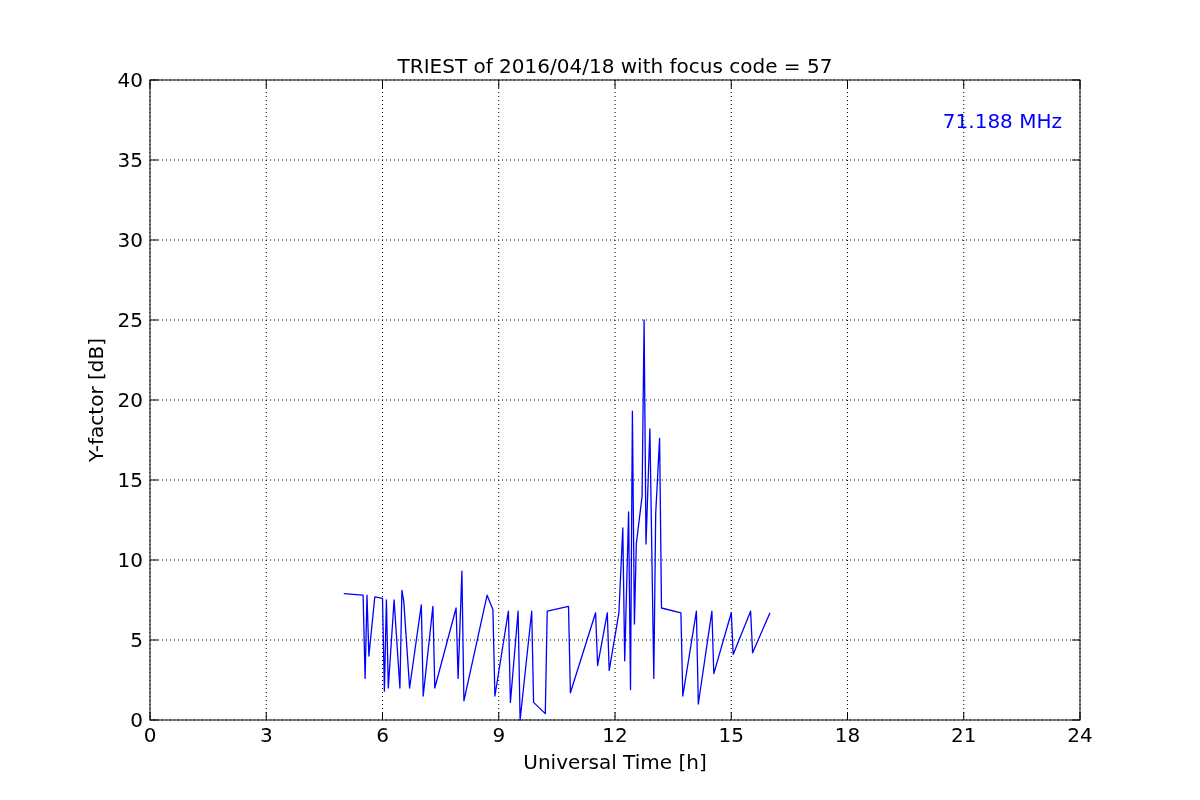 The width and height of the screenshot is (1200, 800). What do you see at coordinates (130, 320) in the screenshot?
I see `tick-label: 25` at bounding box center [130, 320].